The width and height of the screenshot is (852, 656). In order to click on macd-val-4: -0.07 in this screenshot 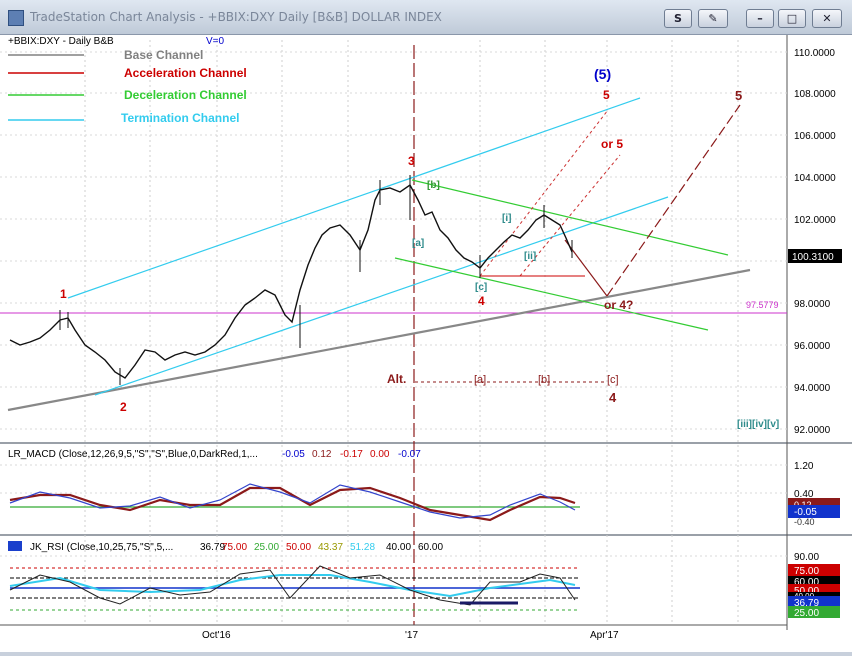, I will do `click(409, 454)`.